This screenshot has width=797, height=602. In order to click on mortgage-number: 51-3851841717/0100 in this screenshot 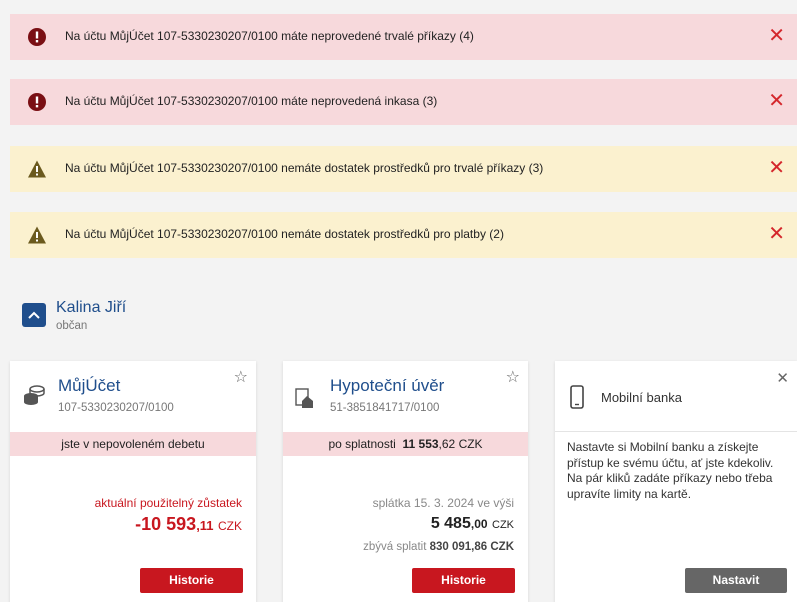, I will do `click(385, 408)`.